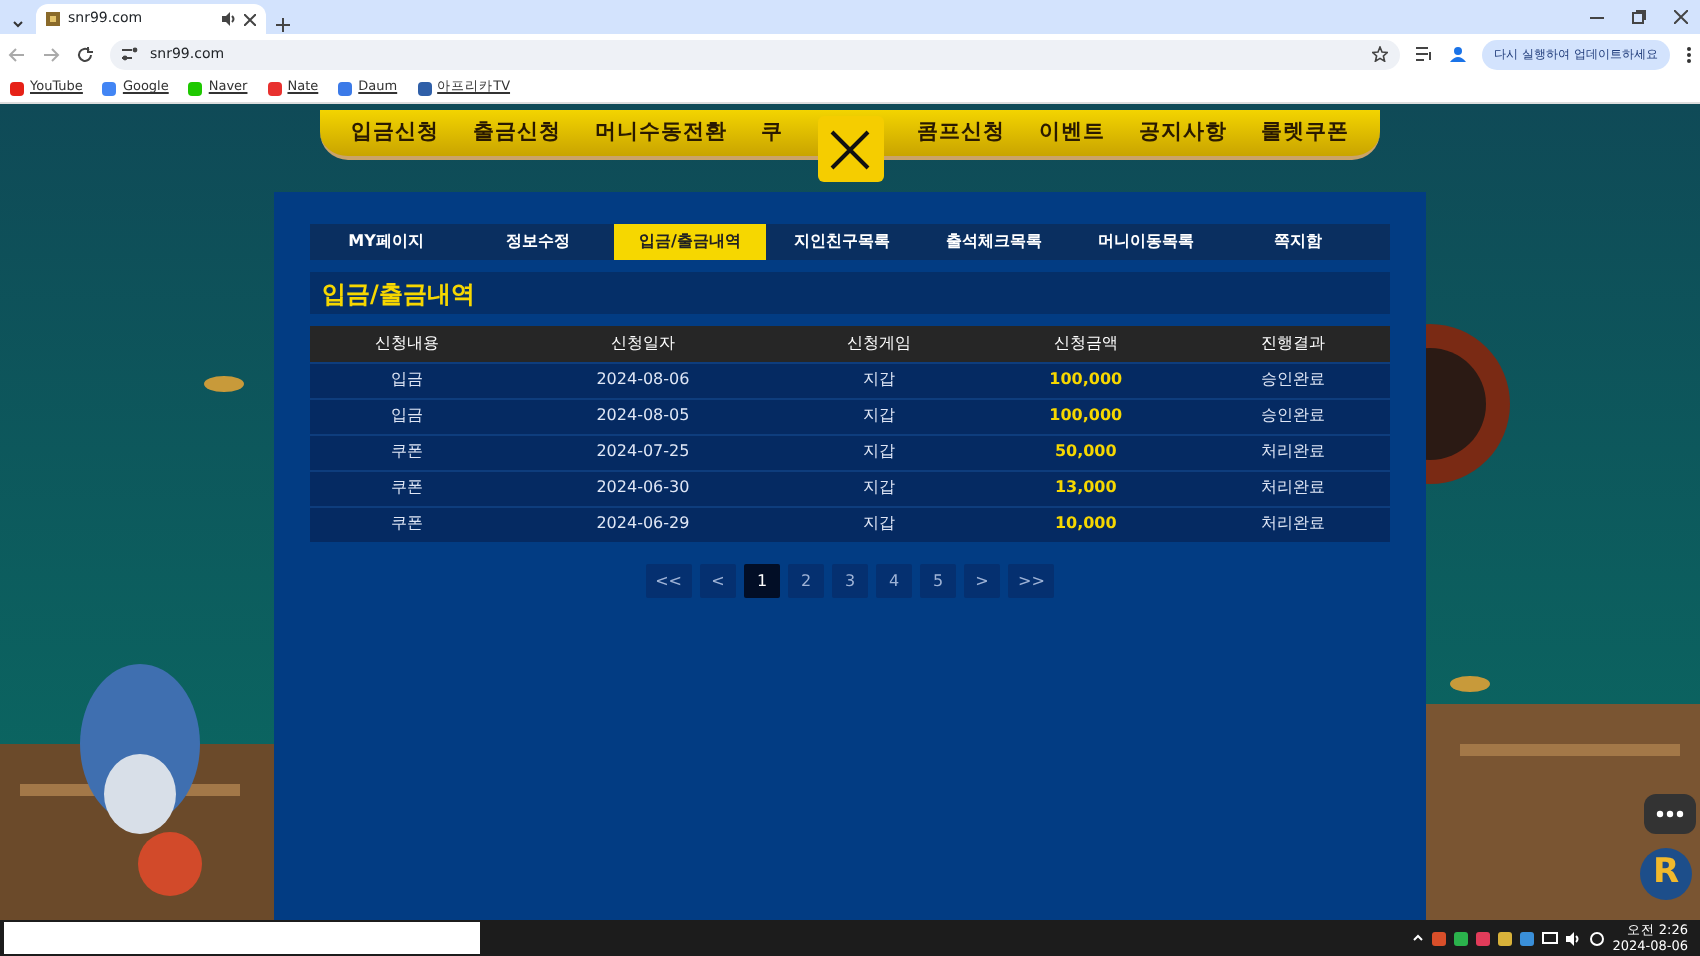 Image resolution: width=1700 pixels, height=956 pixels. What do you see at coordinates (1072, 133) in the screenshot?
I see `nav-link: 이벤트` at bounding box center [1072, 133].